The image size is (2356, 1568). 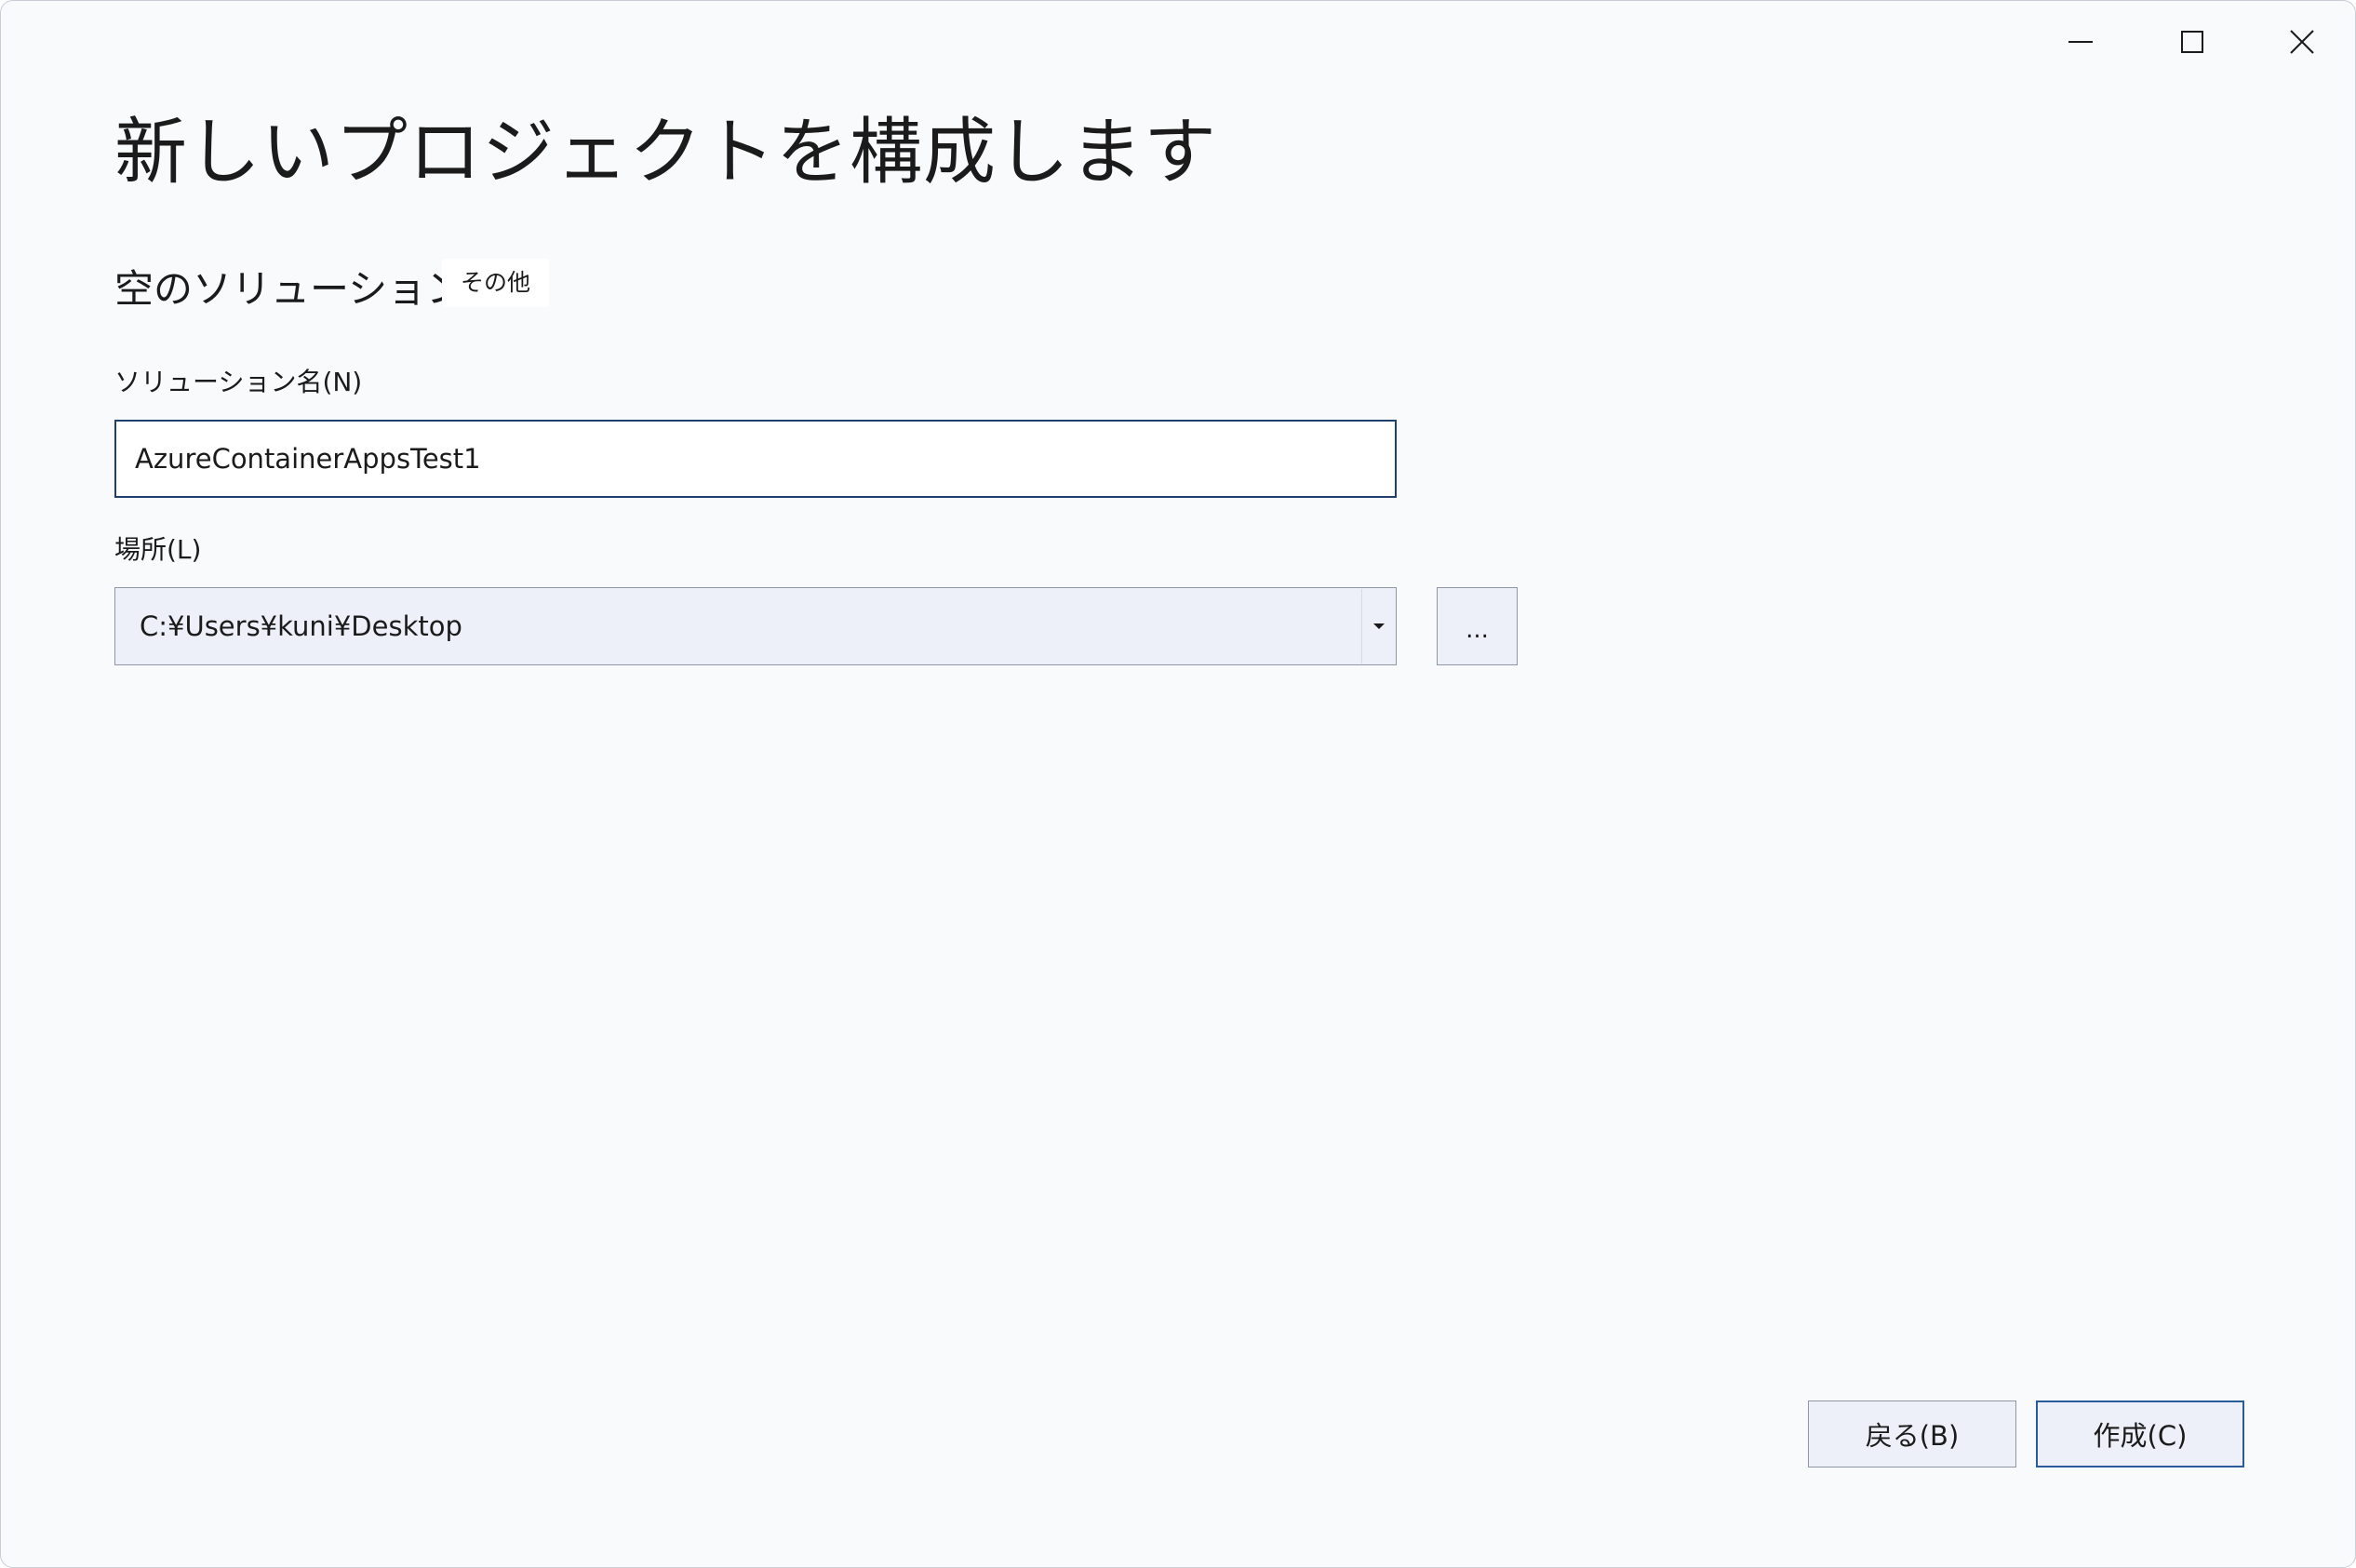 I want to click on close-button, so click(x=2302, y=42).